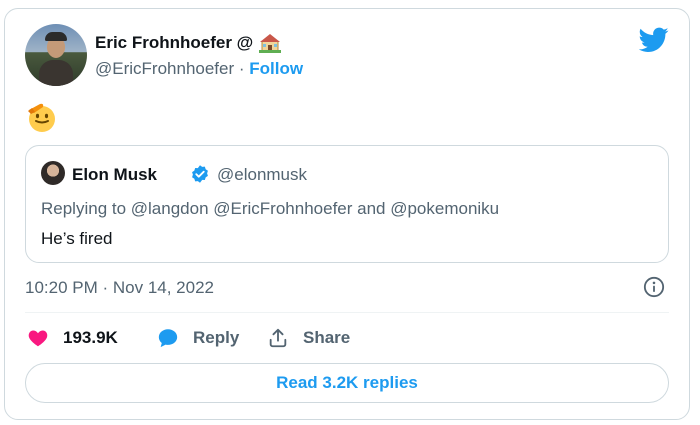  Describe the element at coordinates (278, 338) in the screenshot. I see `share-upload-icon` at that location.